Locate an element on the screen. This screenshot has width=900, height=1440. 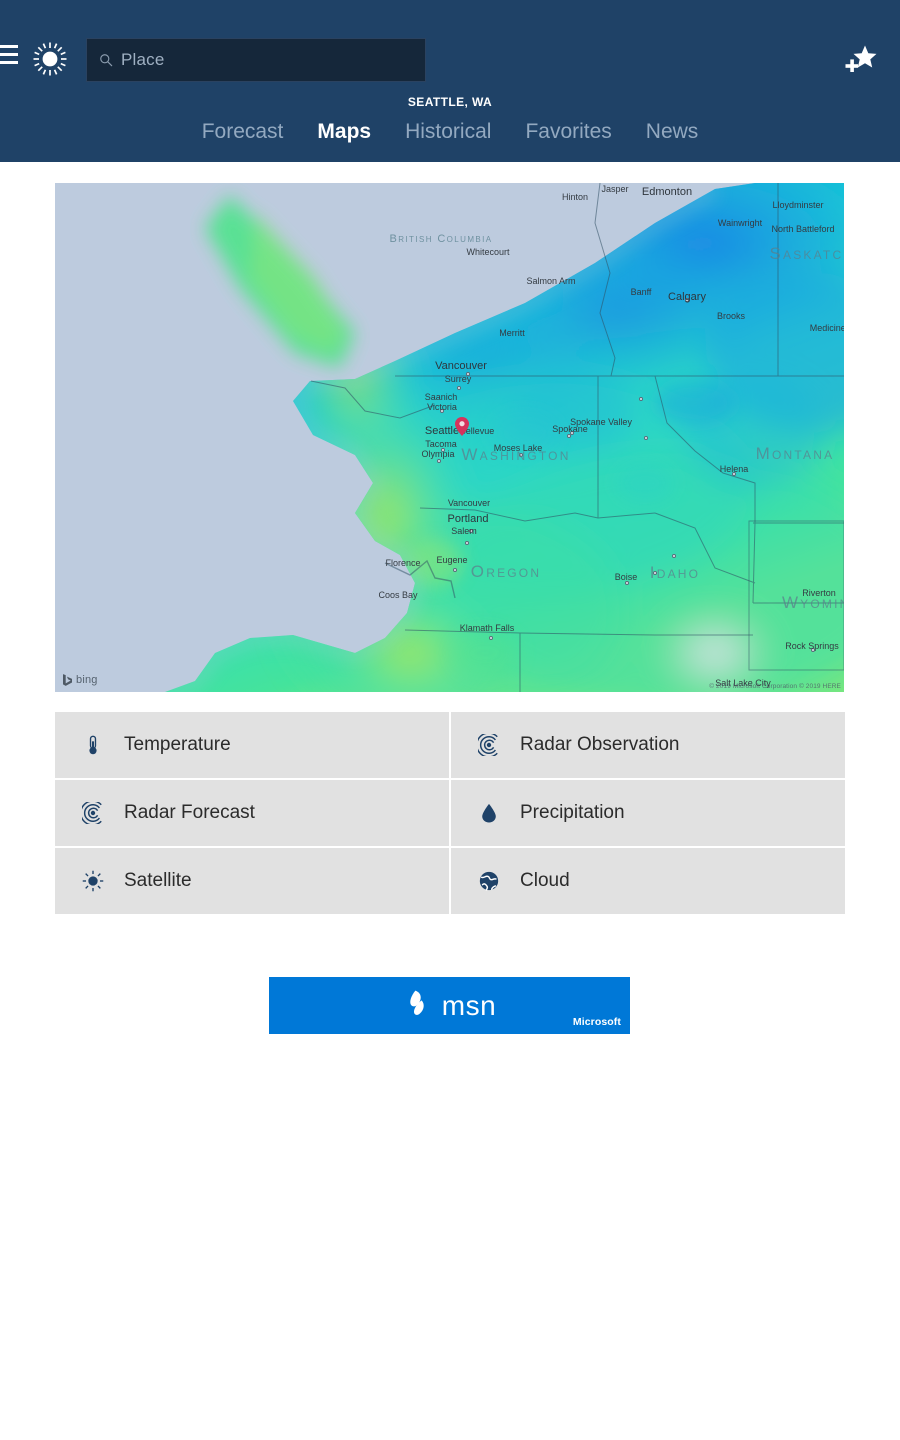
layer-button-cloud: Cloud is located at coordinates (648, 881).